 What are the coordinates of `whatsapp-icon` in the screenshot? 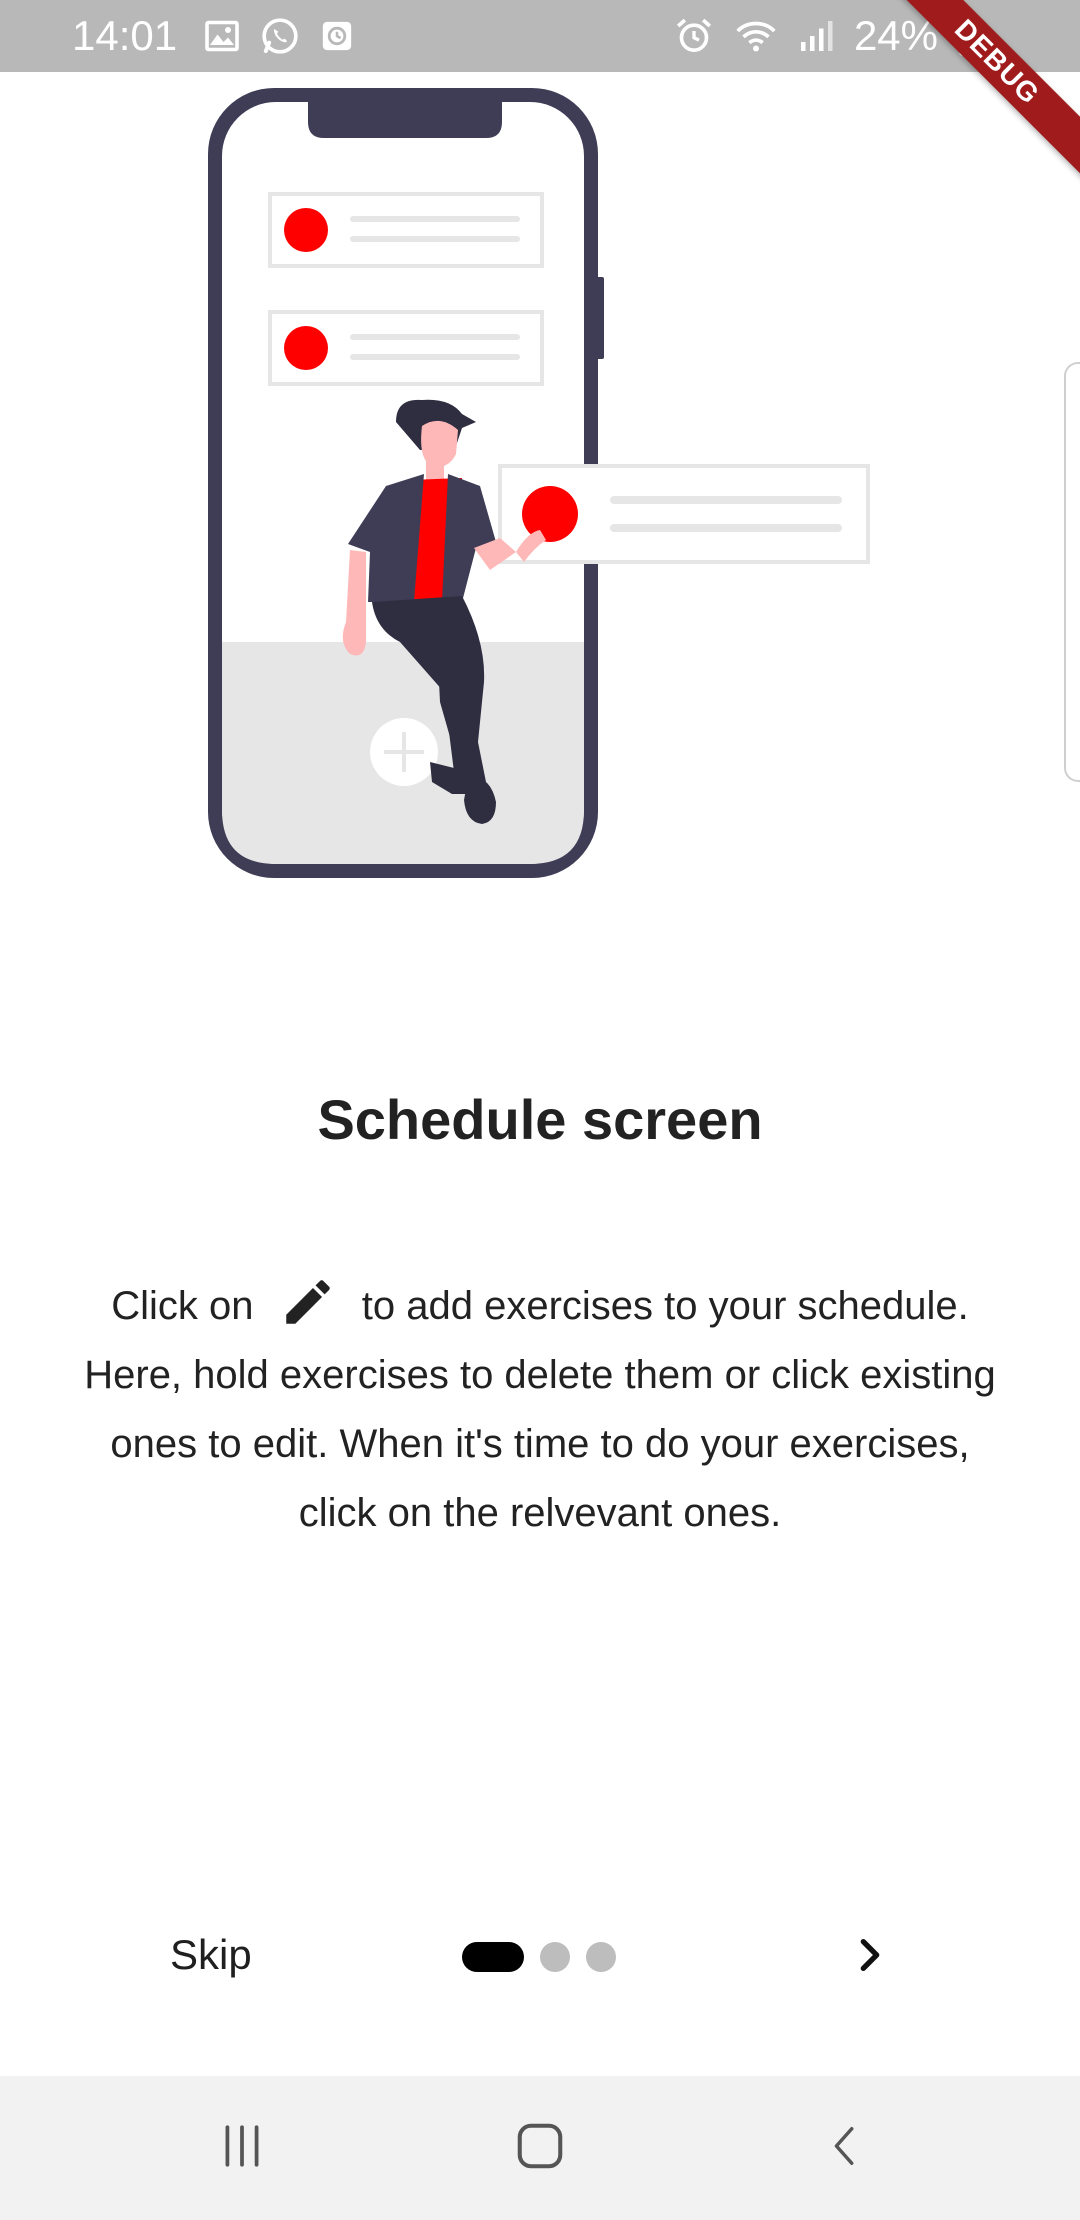 It's located at (280, 36).